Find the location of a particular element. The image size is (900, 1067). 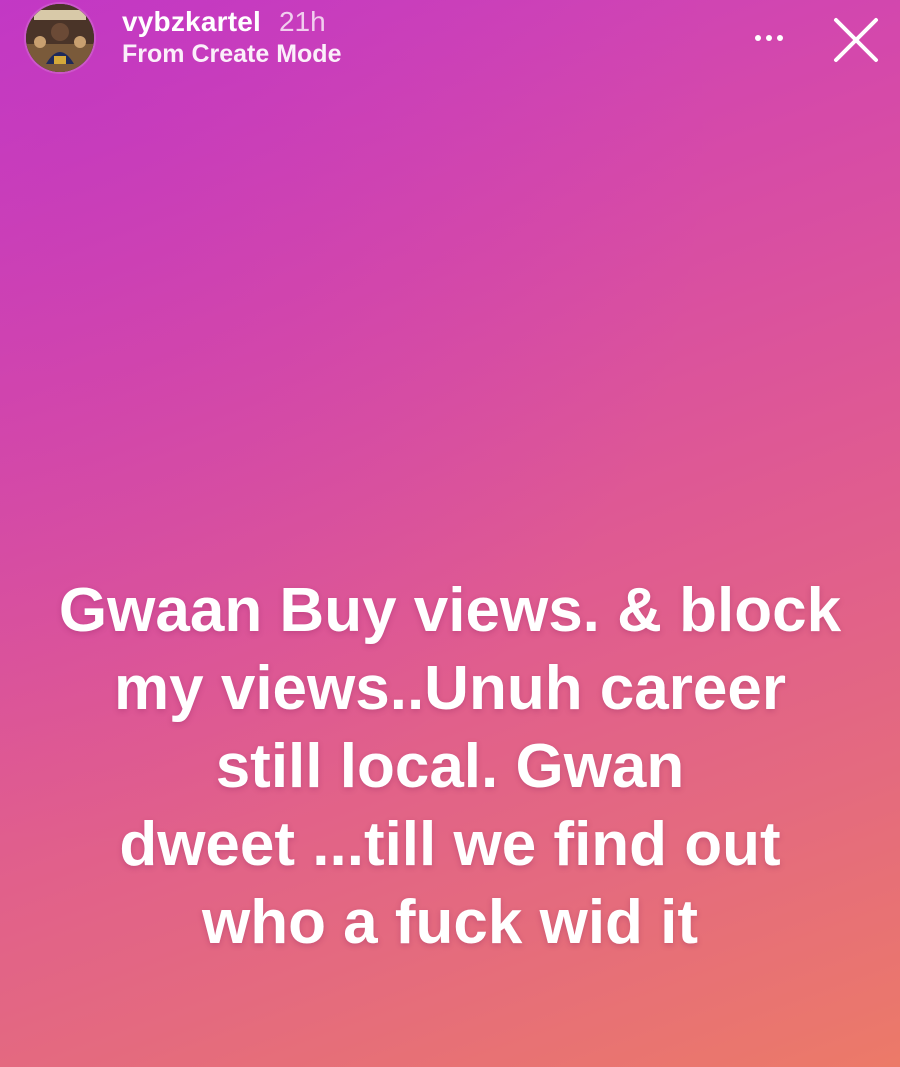

user-info: vybzkartel 21h From Create Mode is located at coordinates (231, 37).